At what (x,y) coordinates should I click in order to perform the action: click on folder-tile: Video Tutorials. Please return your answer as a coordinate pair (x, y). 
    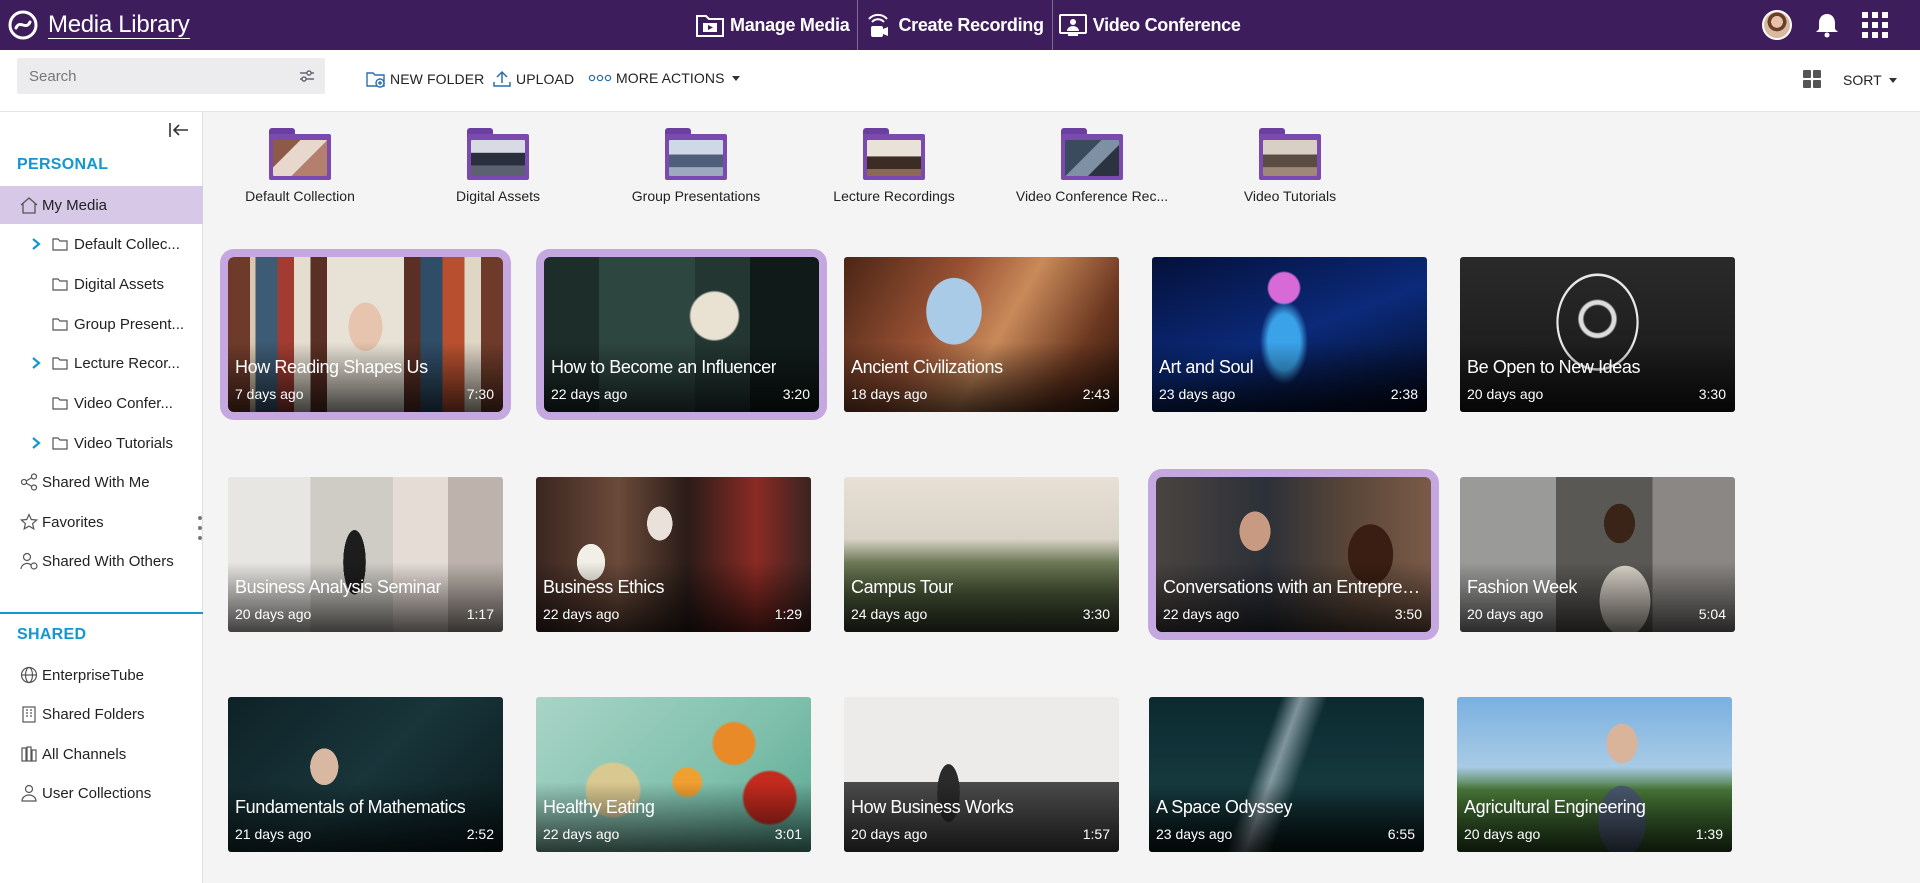
    Looking at the image, I should click on (1290, 163).